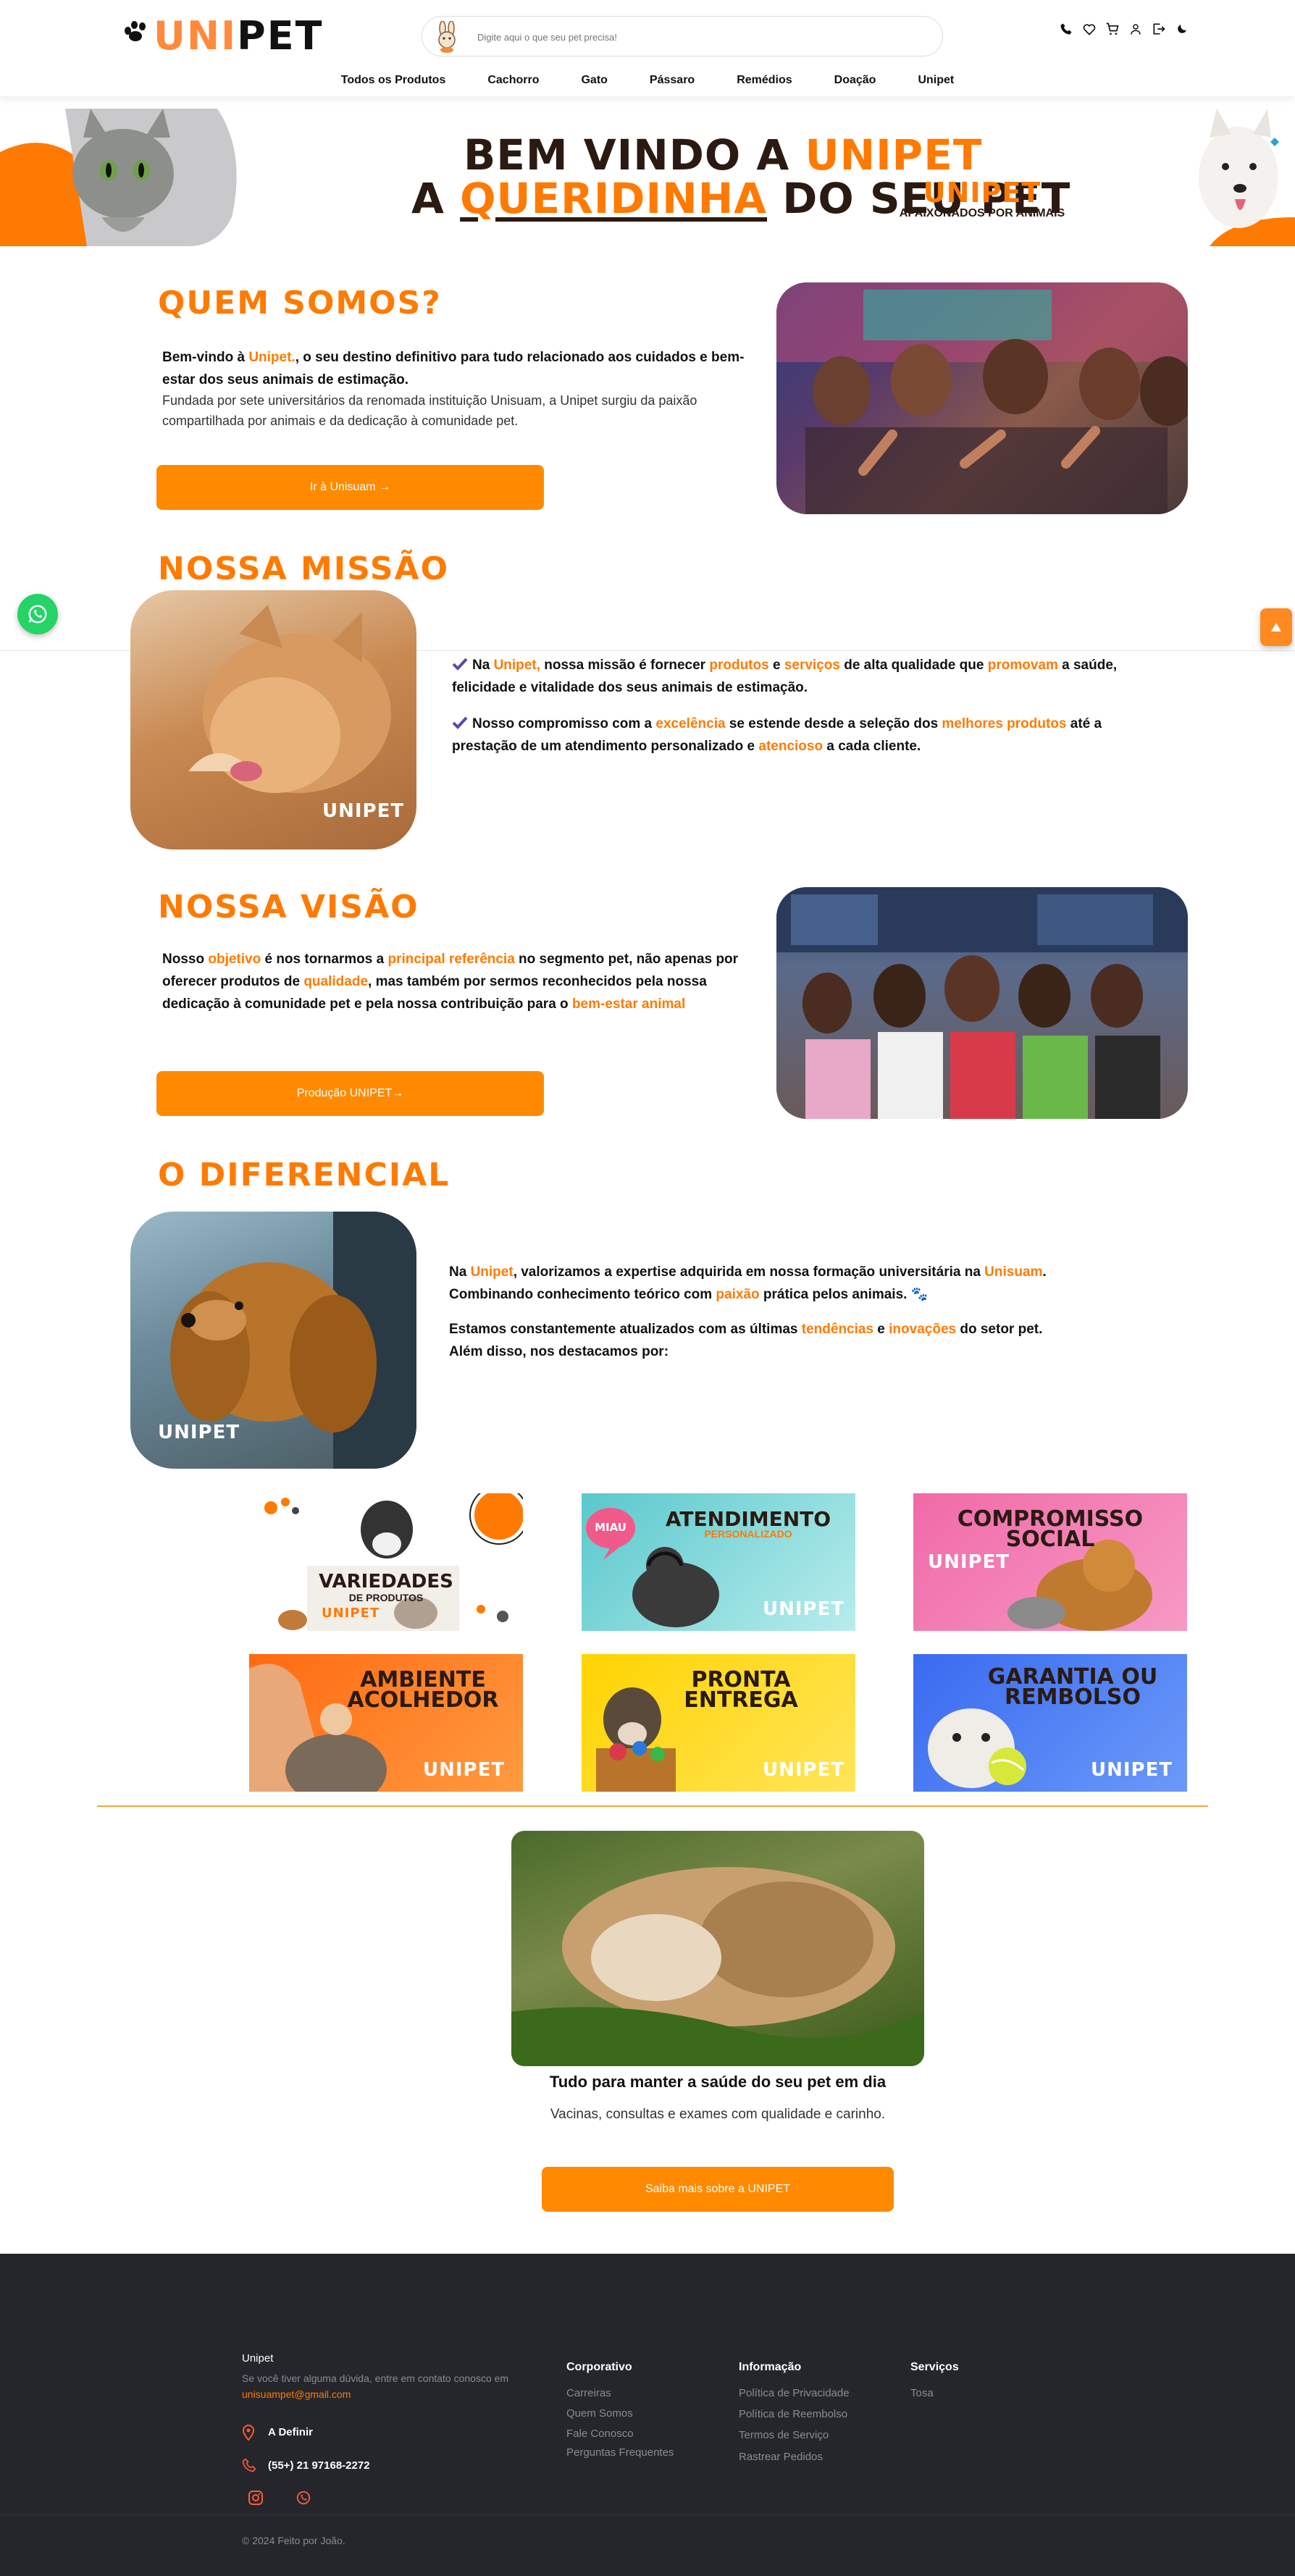  I want to click on footer-col-title-corporativo: Corporativo, so click(599, 2367).